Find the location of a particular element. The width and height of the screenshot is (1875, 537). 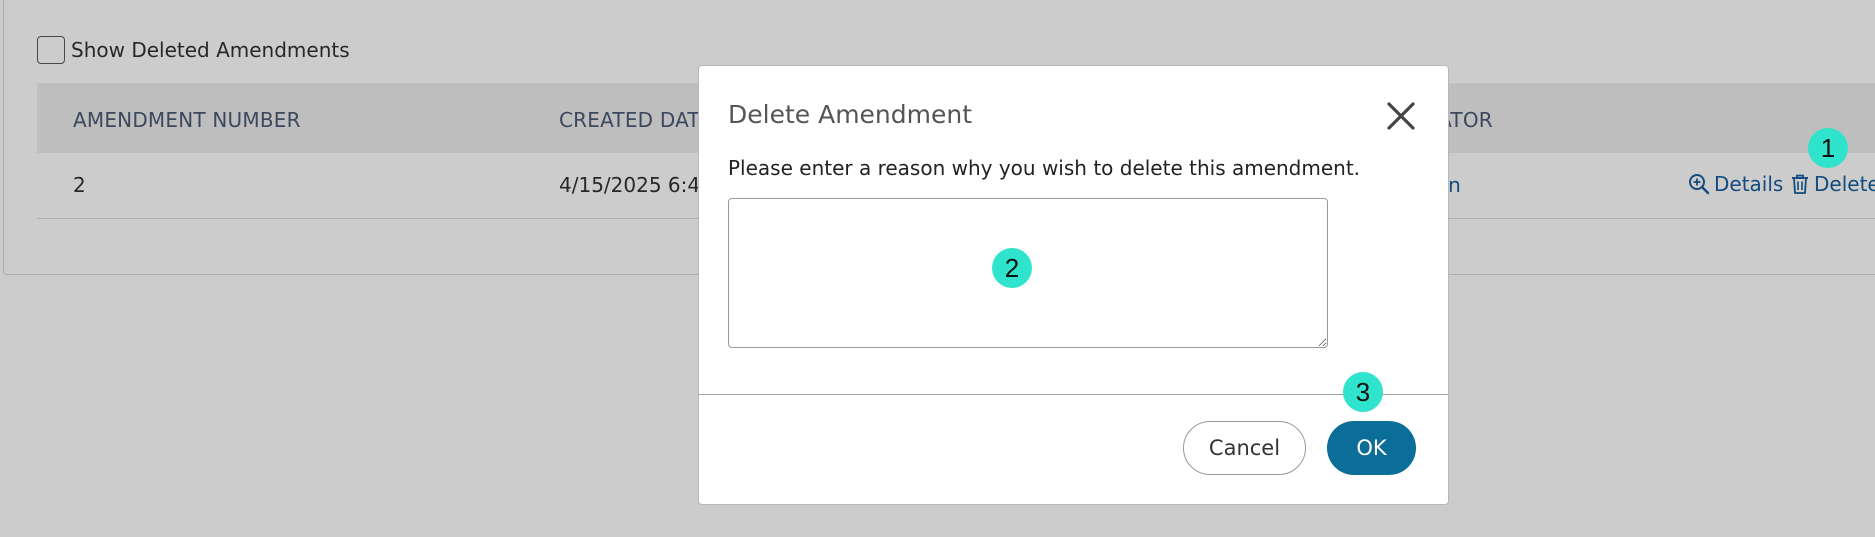

dialog-title: Delete Amendment is located at coordinates (850, 114).